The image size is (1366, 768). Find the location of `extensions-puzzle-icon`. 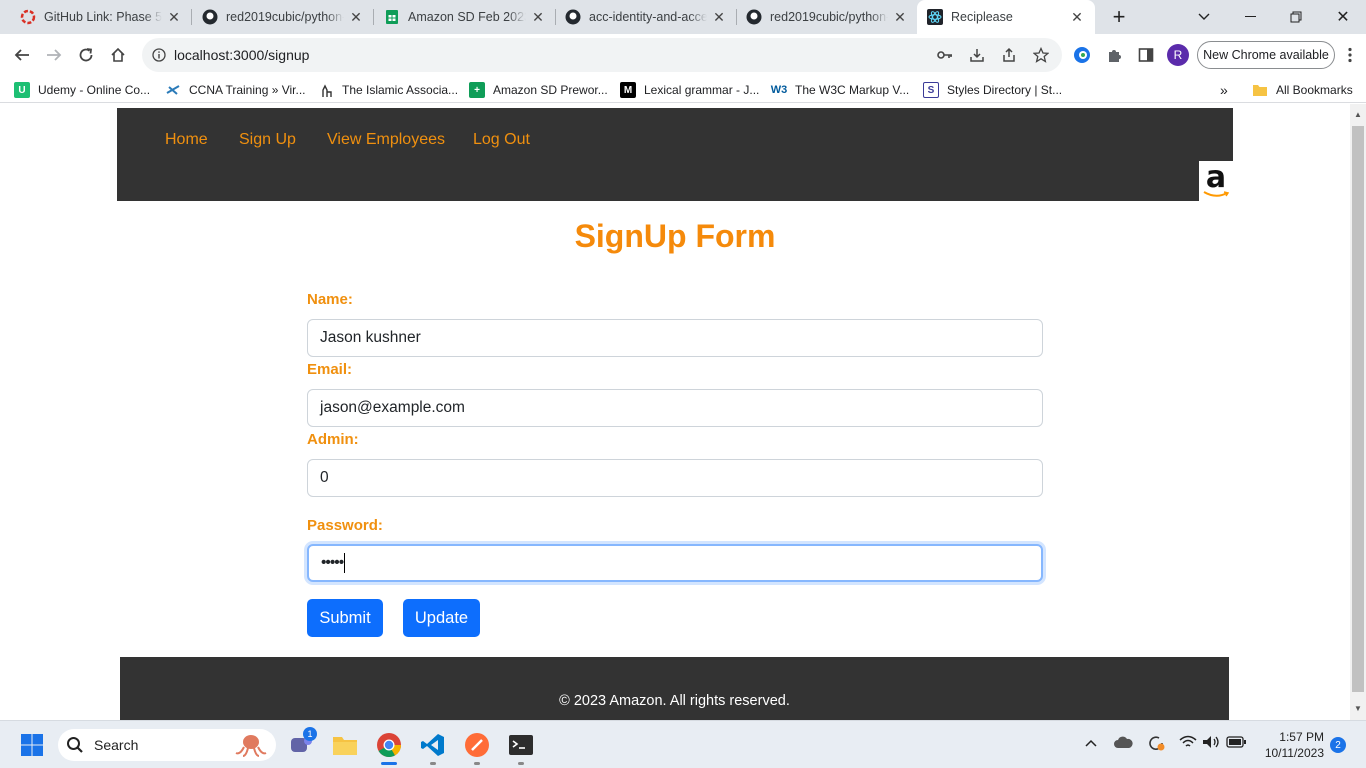

extensions-puzzle-icon is located at coordinates (1114, 55).